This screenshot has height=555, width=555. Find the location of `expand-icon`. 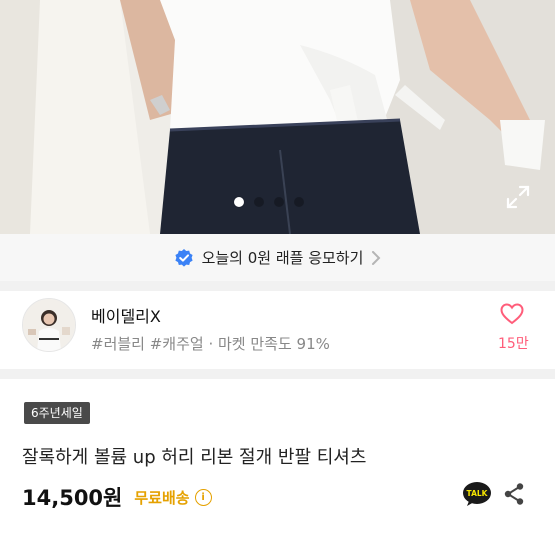

expand-icon is located at coordinates (518, 197).